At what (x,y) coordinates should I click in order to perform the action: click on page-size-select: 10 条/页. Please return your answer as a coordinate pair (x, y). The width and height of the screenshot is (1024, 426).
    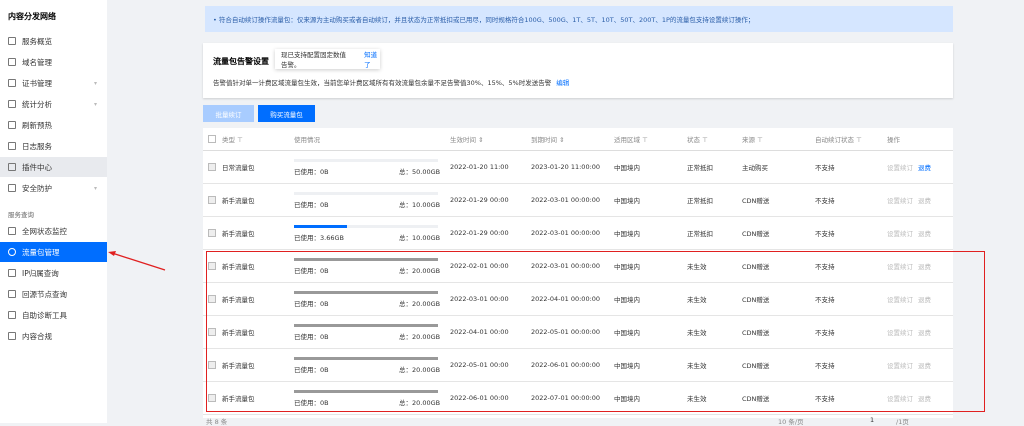
    Looking at the image, I should click on (791, 421).